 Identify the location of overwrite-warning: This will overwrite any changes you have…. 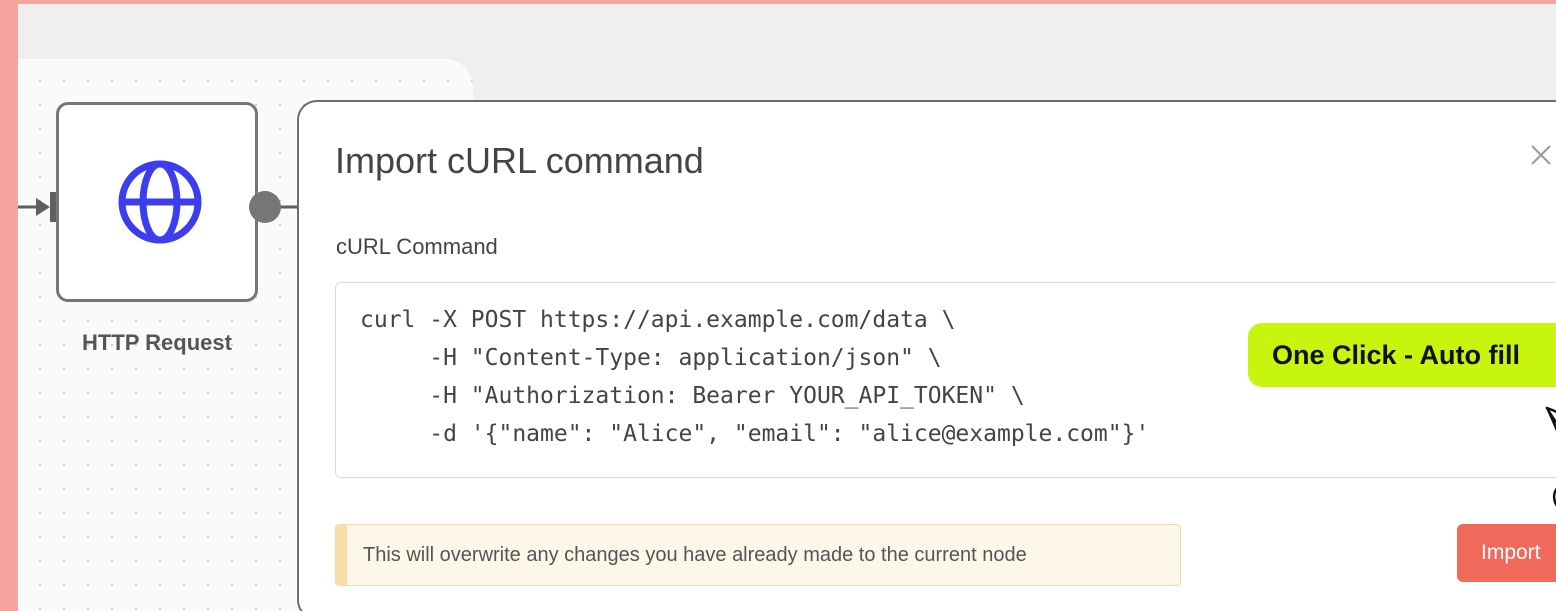
(758, 555).